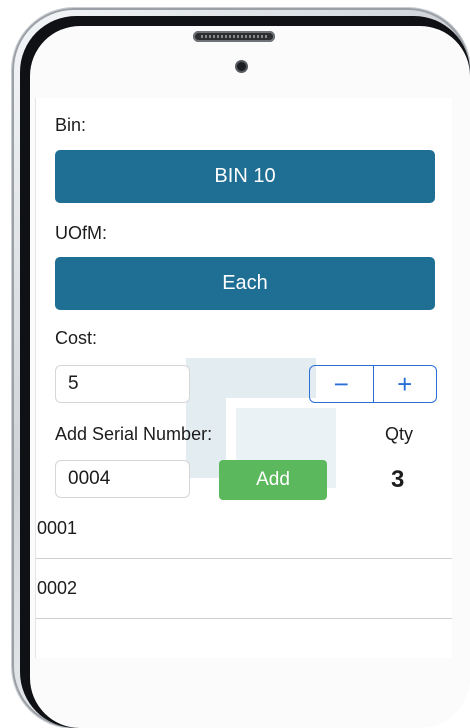 The height and width of the screenshot is (728, 470). Describe the element at coordinates (122, 479) in the screenshot. I see `serial-number-input: 0004` at that location.